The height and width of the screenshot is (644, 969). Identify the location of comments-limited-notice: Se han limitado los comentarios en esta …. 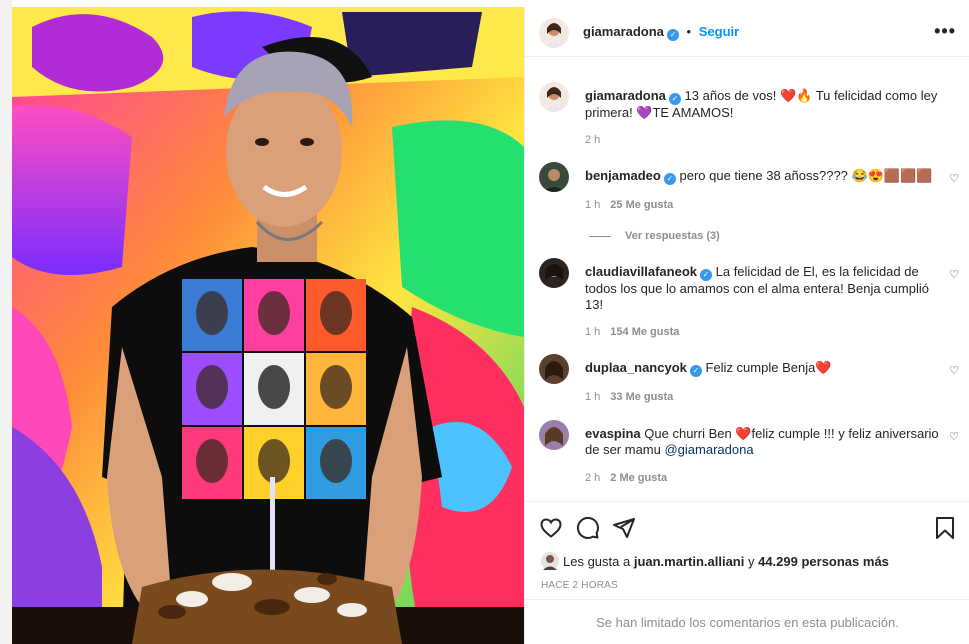
(747, 621).